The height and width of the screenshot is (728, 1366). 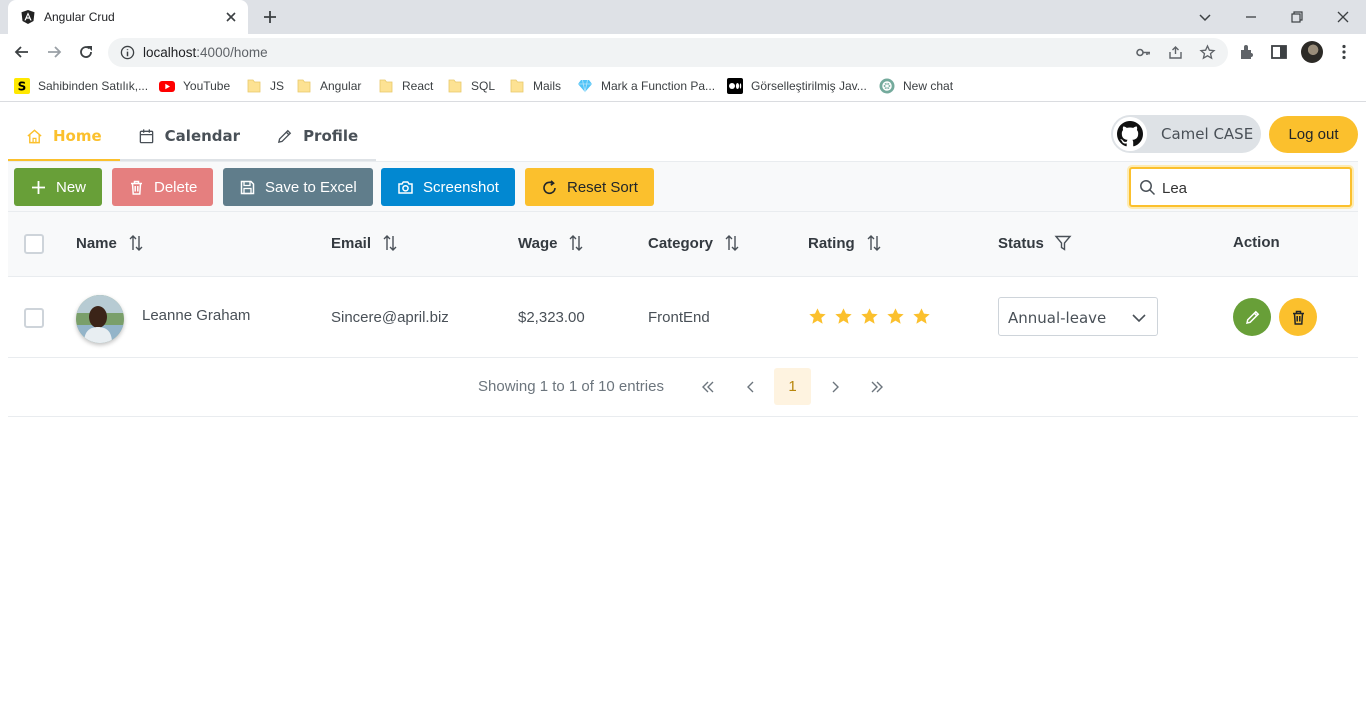 I want to click on search-input, so click(x=1252, y=188).